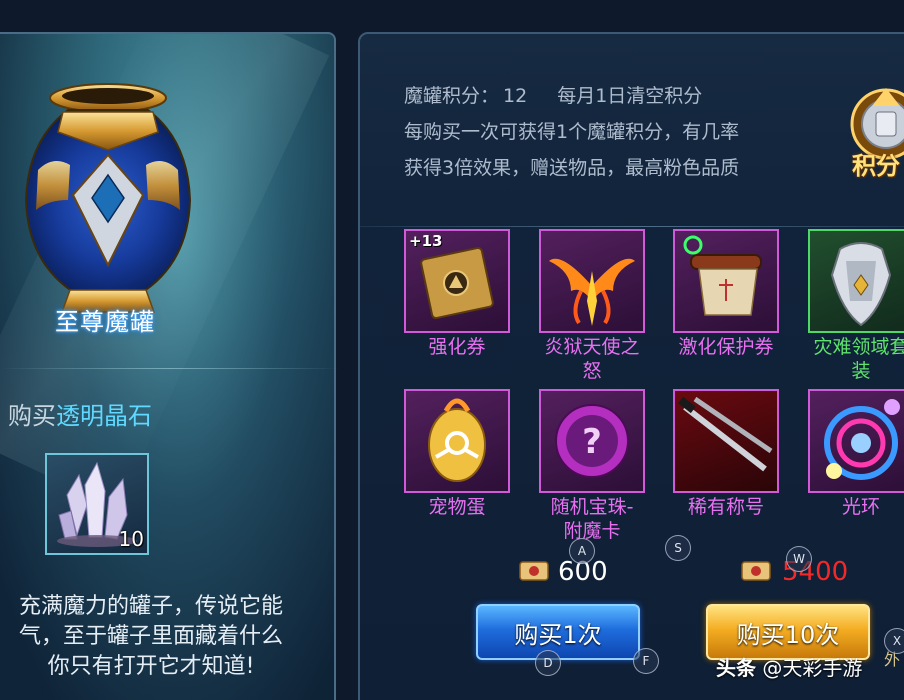  Describe the element at coordinates (812, 668) in the screenshot. I see `watermark-author: @天彩手游` at that location.